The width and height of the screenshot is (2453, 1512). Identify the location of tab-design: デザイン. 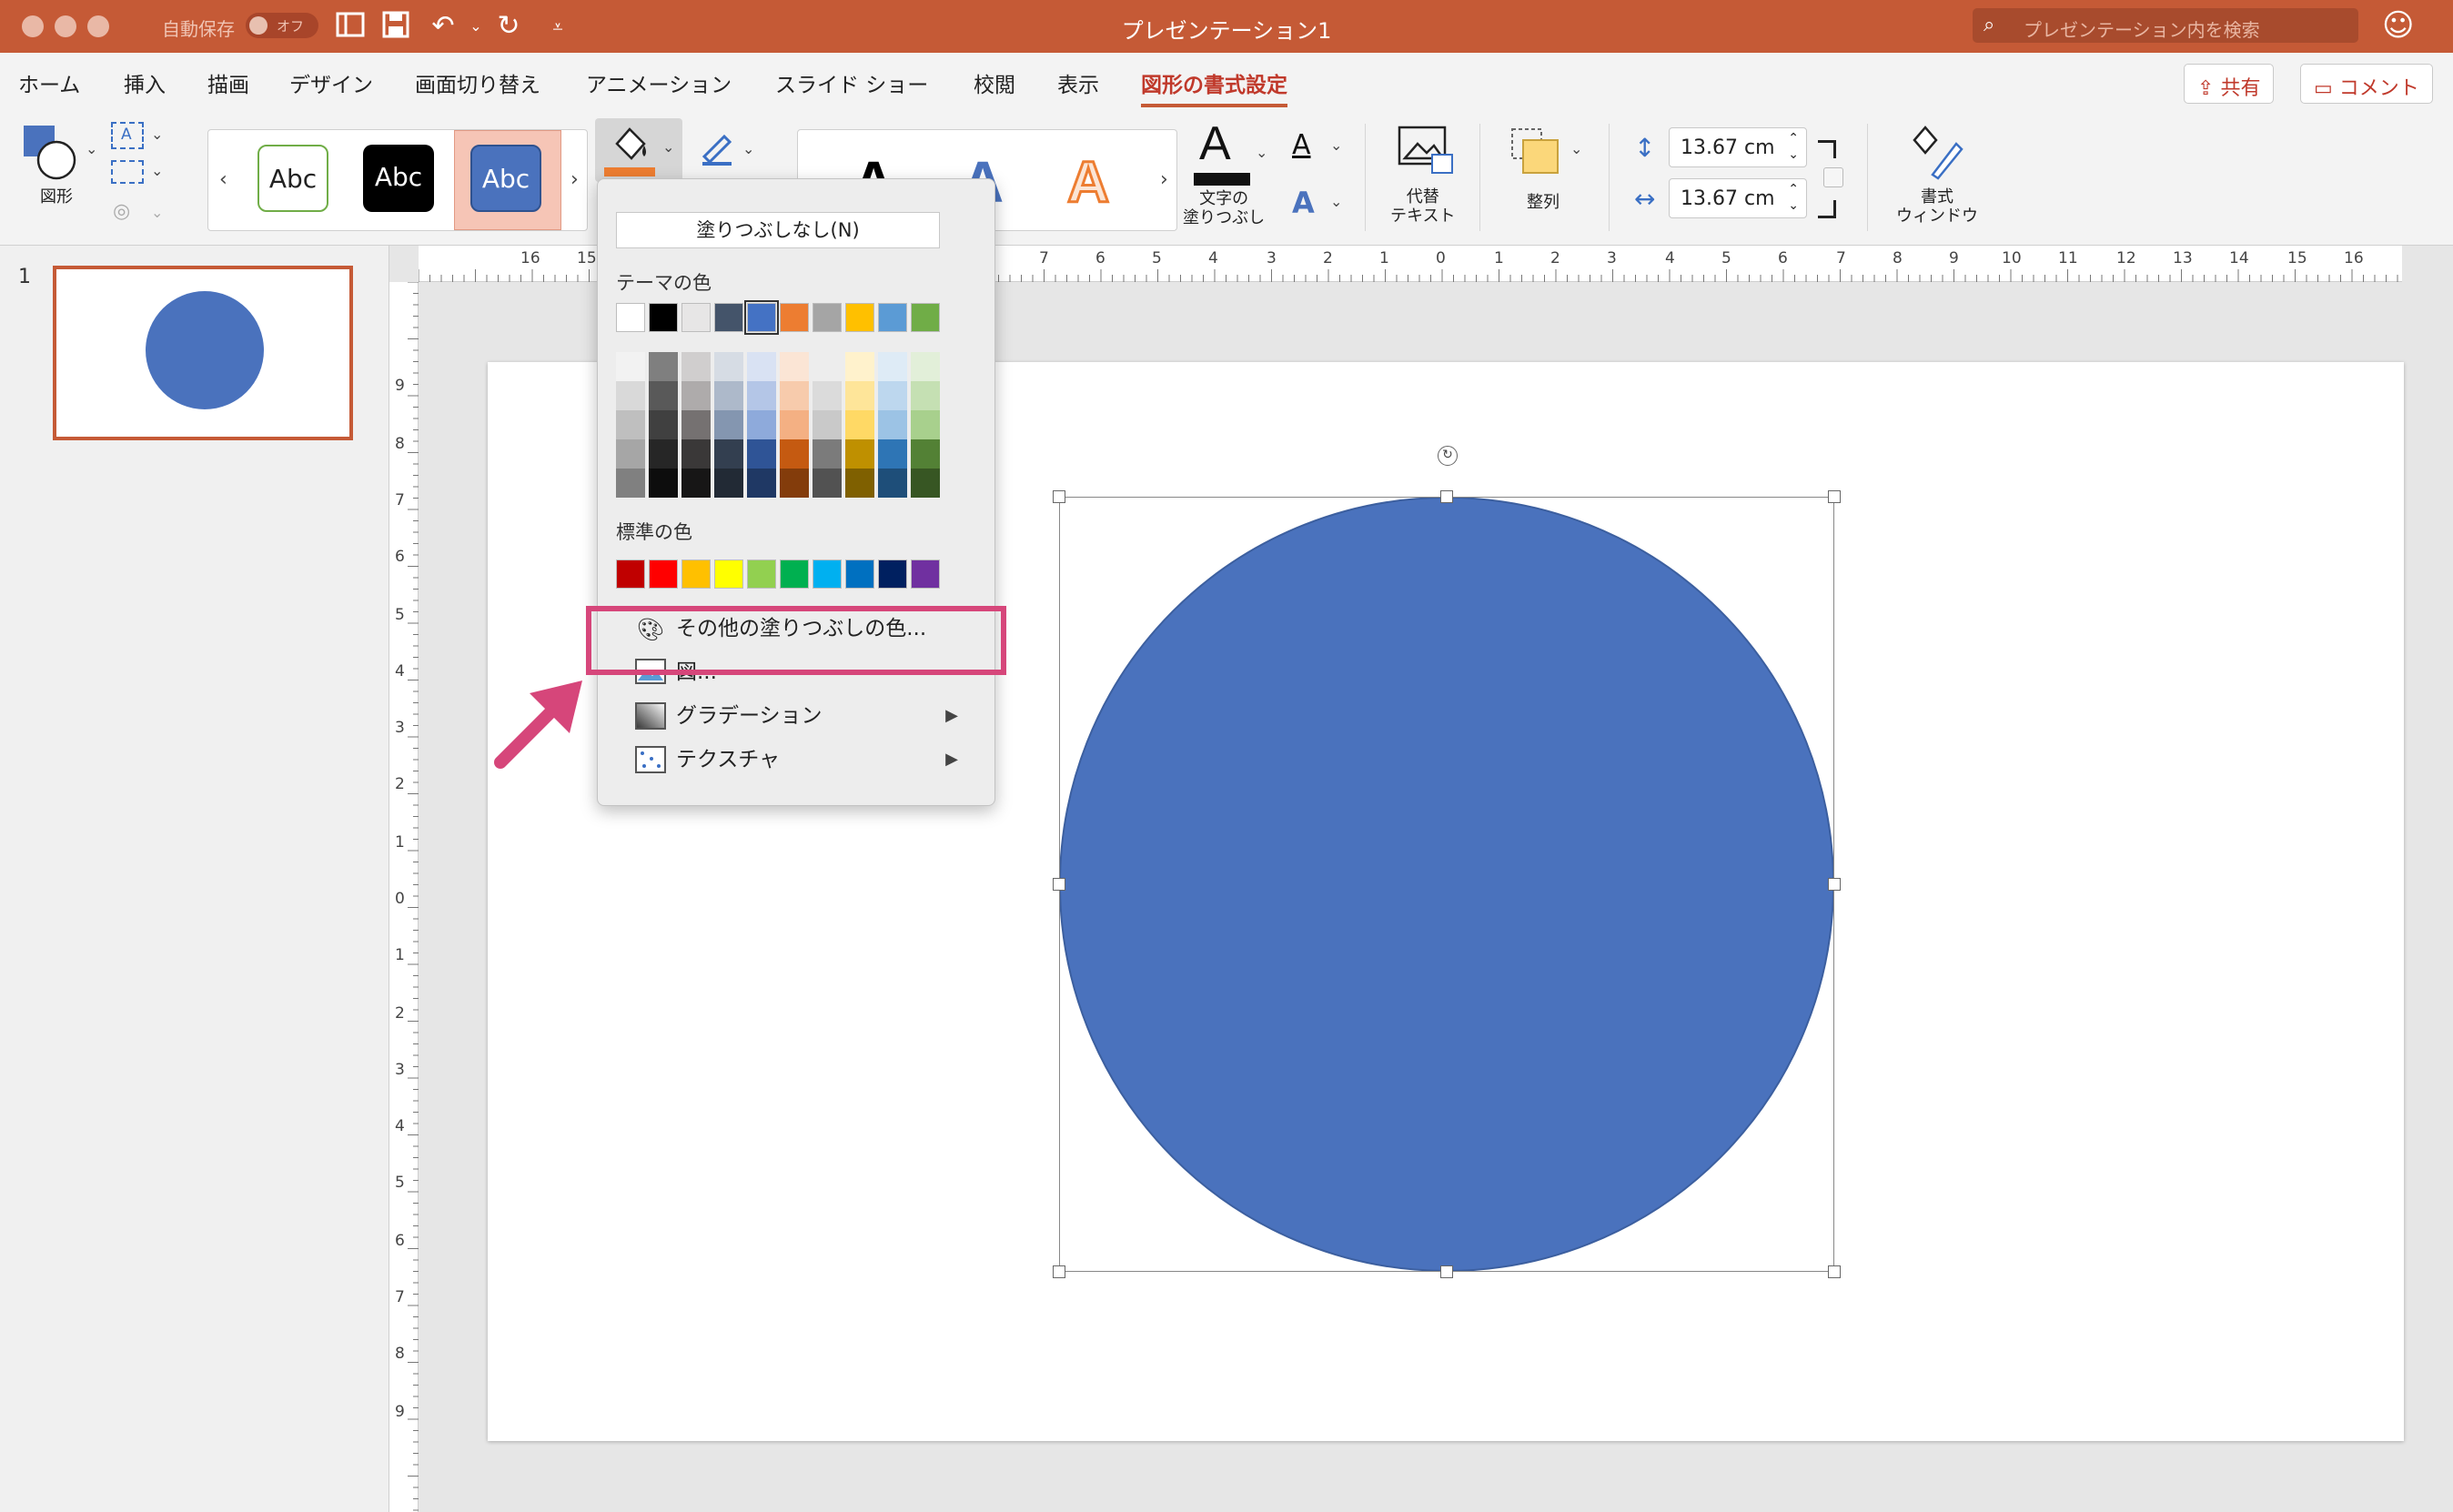
(331, 82).